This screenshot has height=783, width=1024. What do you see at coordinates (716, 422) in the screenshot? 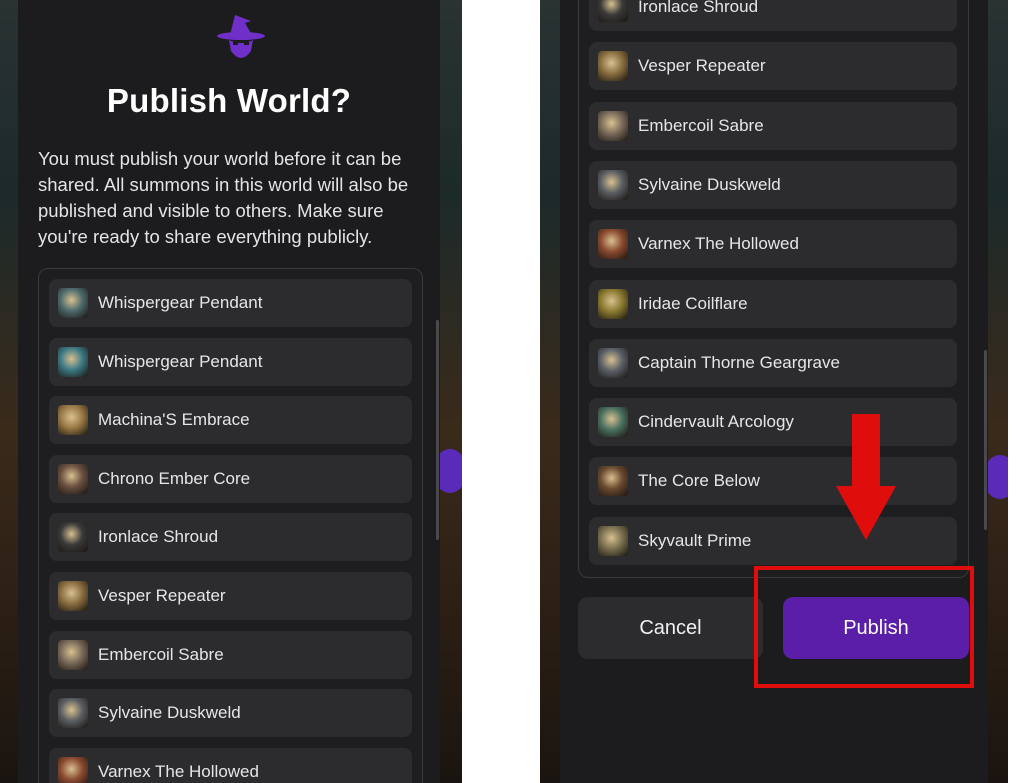
I see `item-label: Cindervault Arcology` at bounding box center [716, 422].